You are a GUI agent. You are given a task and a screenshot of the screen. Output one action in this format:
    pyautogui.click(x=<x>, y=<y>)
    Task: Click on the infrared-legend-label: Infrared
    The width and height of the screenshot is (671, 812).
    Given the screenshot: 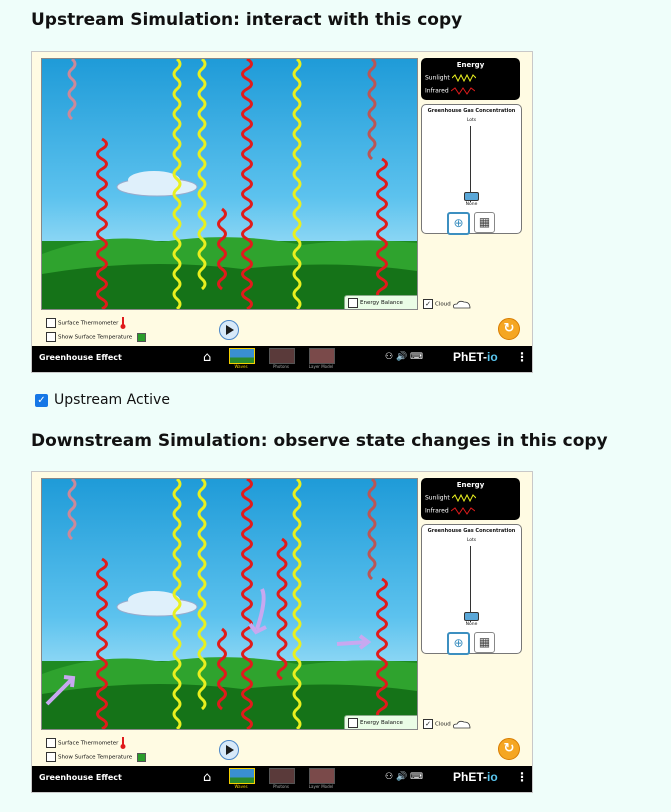 What is the action you would take?
    pyautogui.click(x=437, y=91)
    